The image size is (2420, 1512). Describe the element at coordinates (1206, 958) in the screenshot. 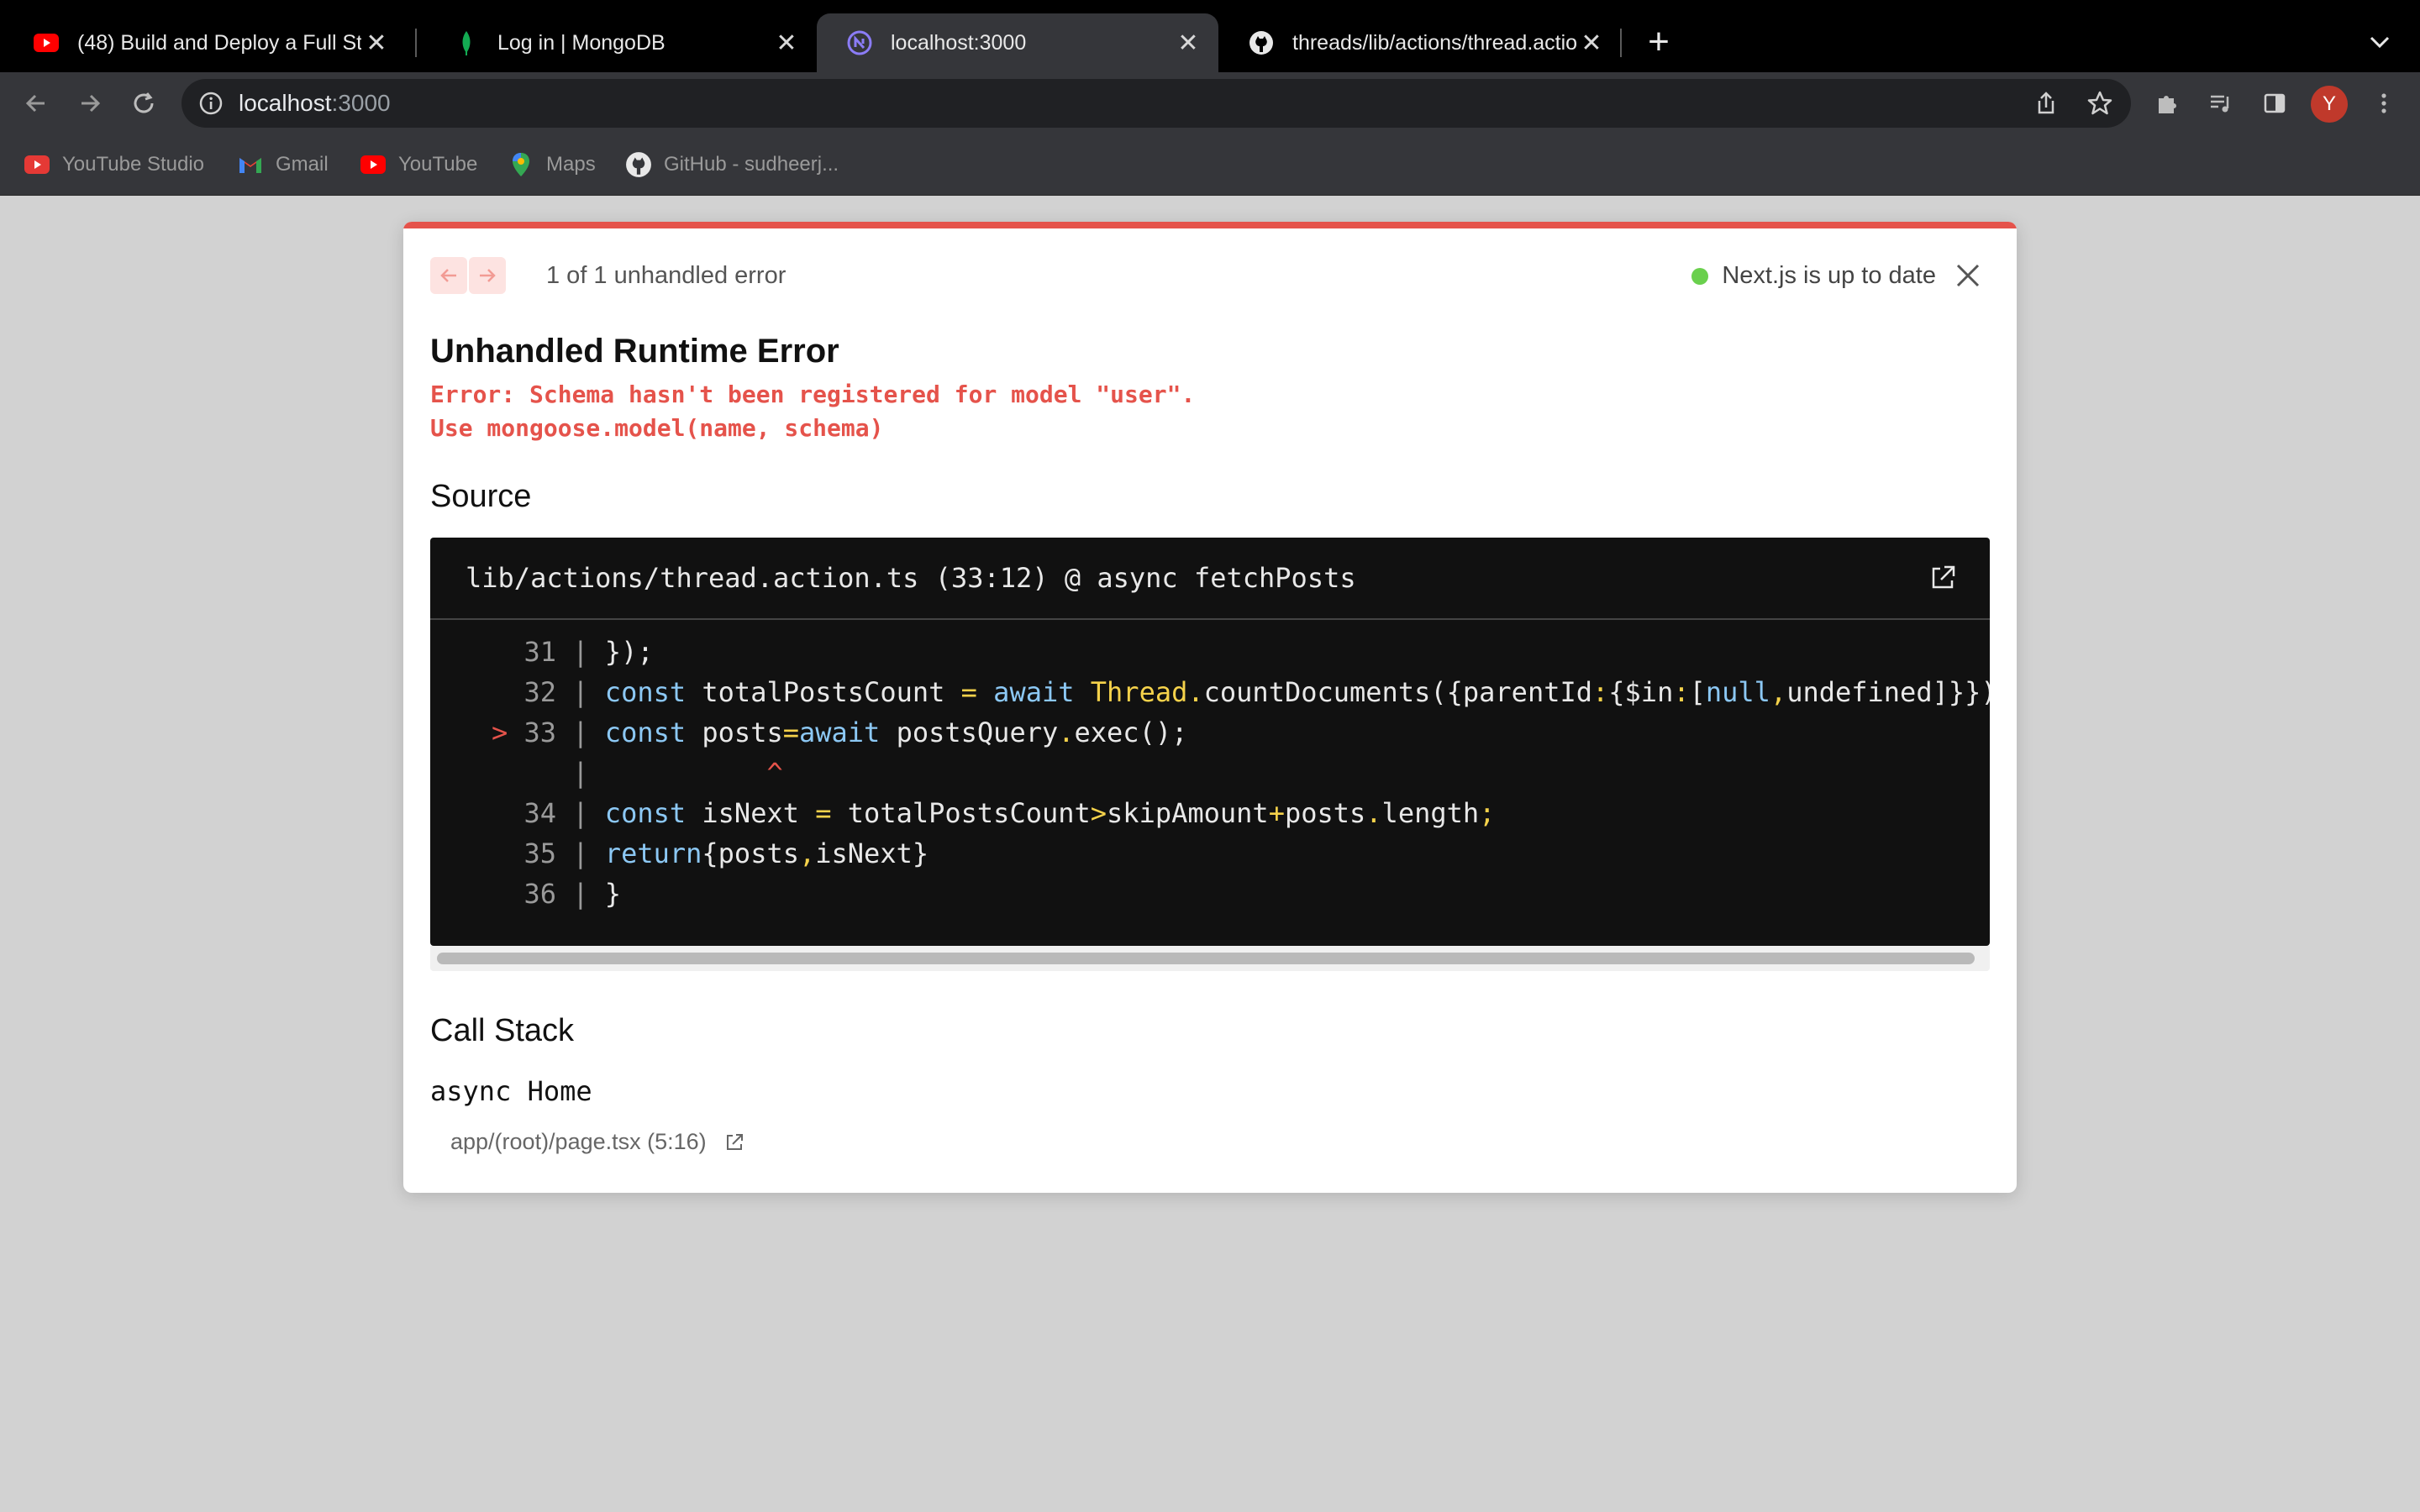

I see `scrollbar-thumb` at that location.